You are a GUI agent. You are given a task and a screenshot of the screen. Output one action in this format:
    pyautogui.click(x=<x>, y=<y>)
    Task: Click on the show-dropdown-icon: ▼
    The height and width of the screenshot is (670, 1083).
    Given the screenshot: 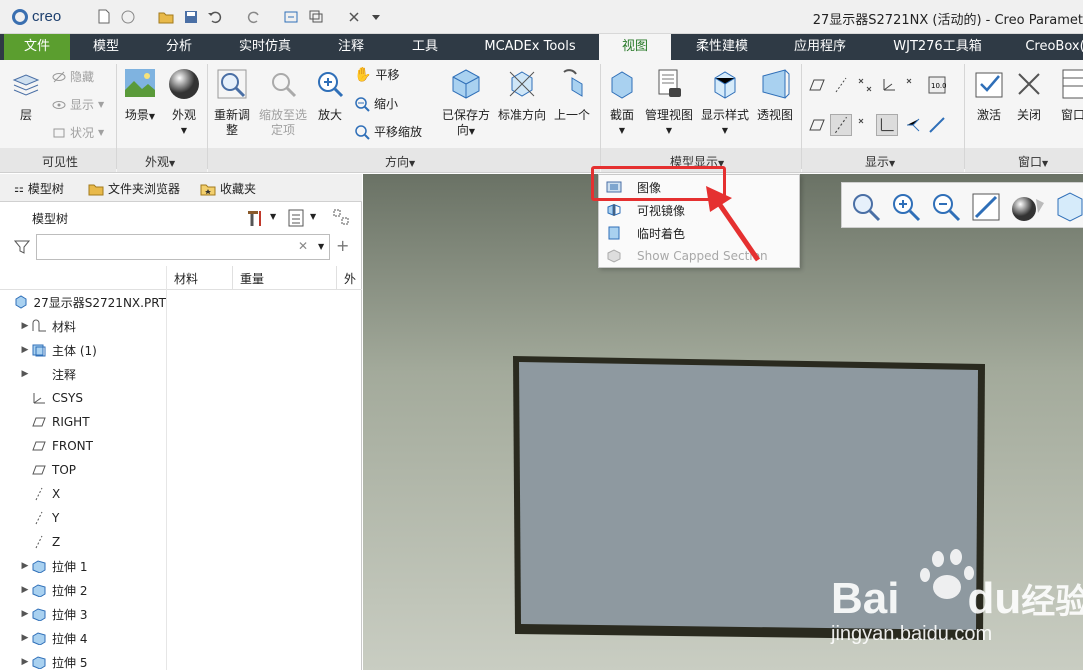 What is the action you would take?
    pyautogui.click(x=313, y=216)
    